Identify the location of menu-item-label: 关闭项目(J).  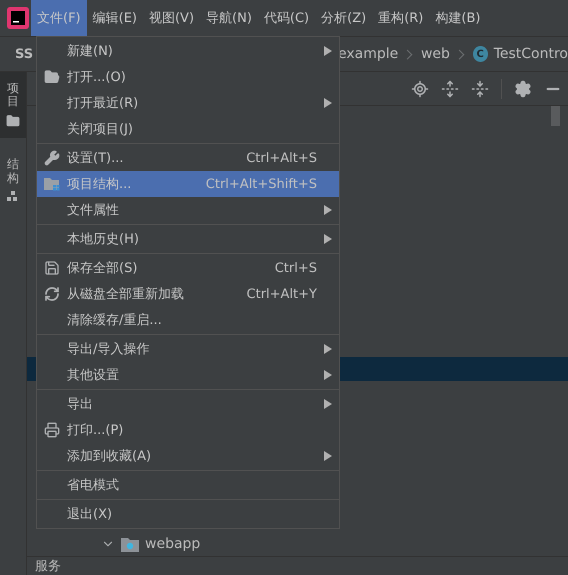
(100, 129).